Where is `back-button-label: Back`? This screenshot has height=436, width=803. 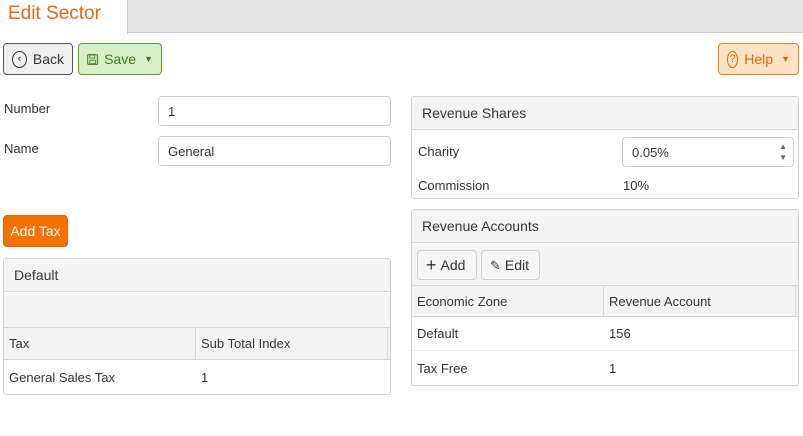 back-button-label: Back is located at coordinates (48, 59).